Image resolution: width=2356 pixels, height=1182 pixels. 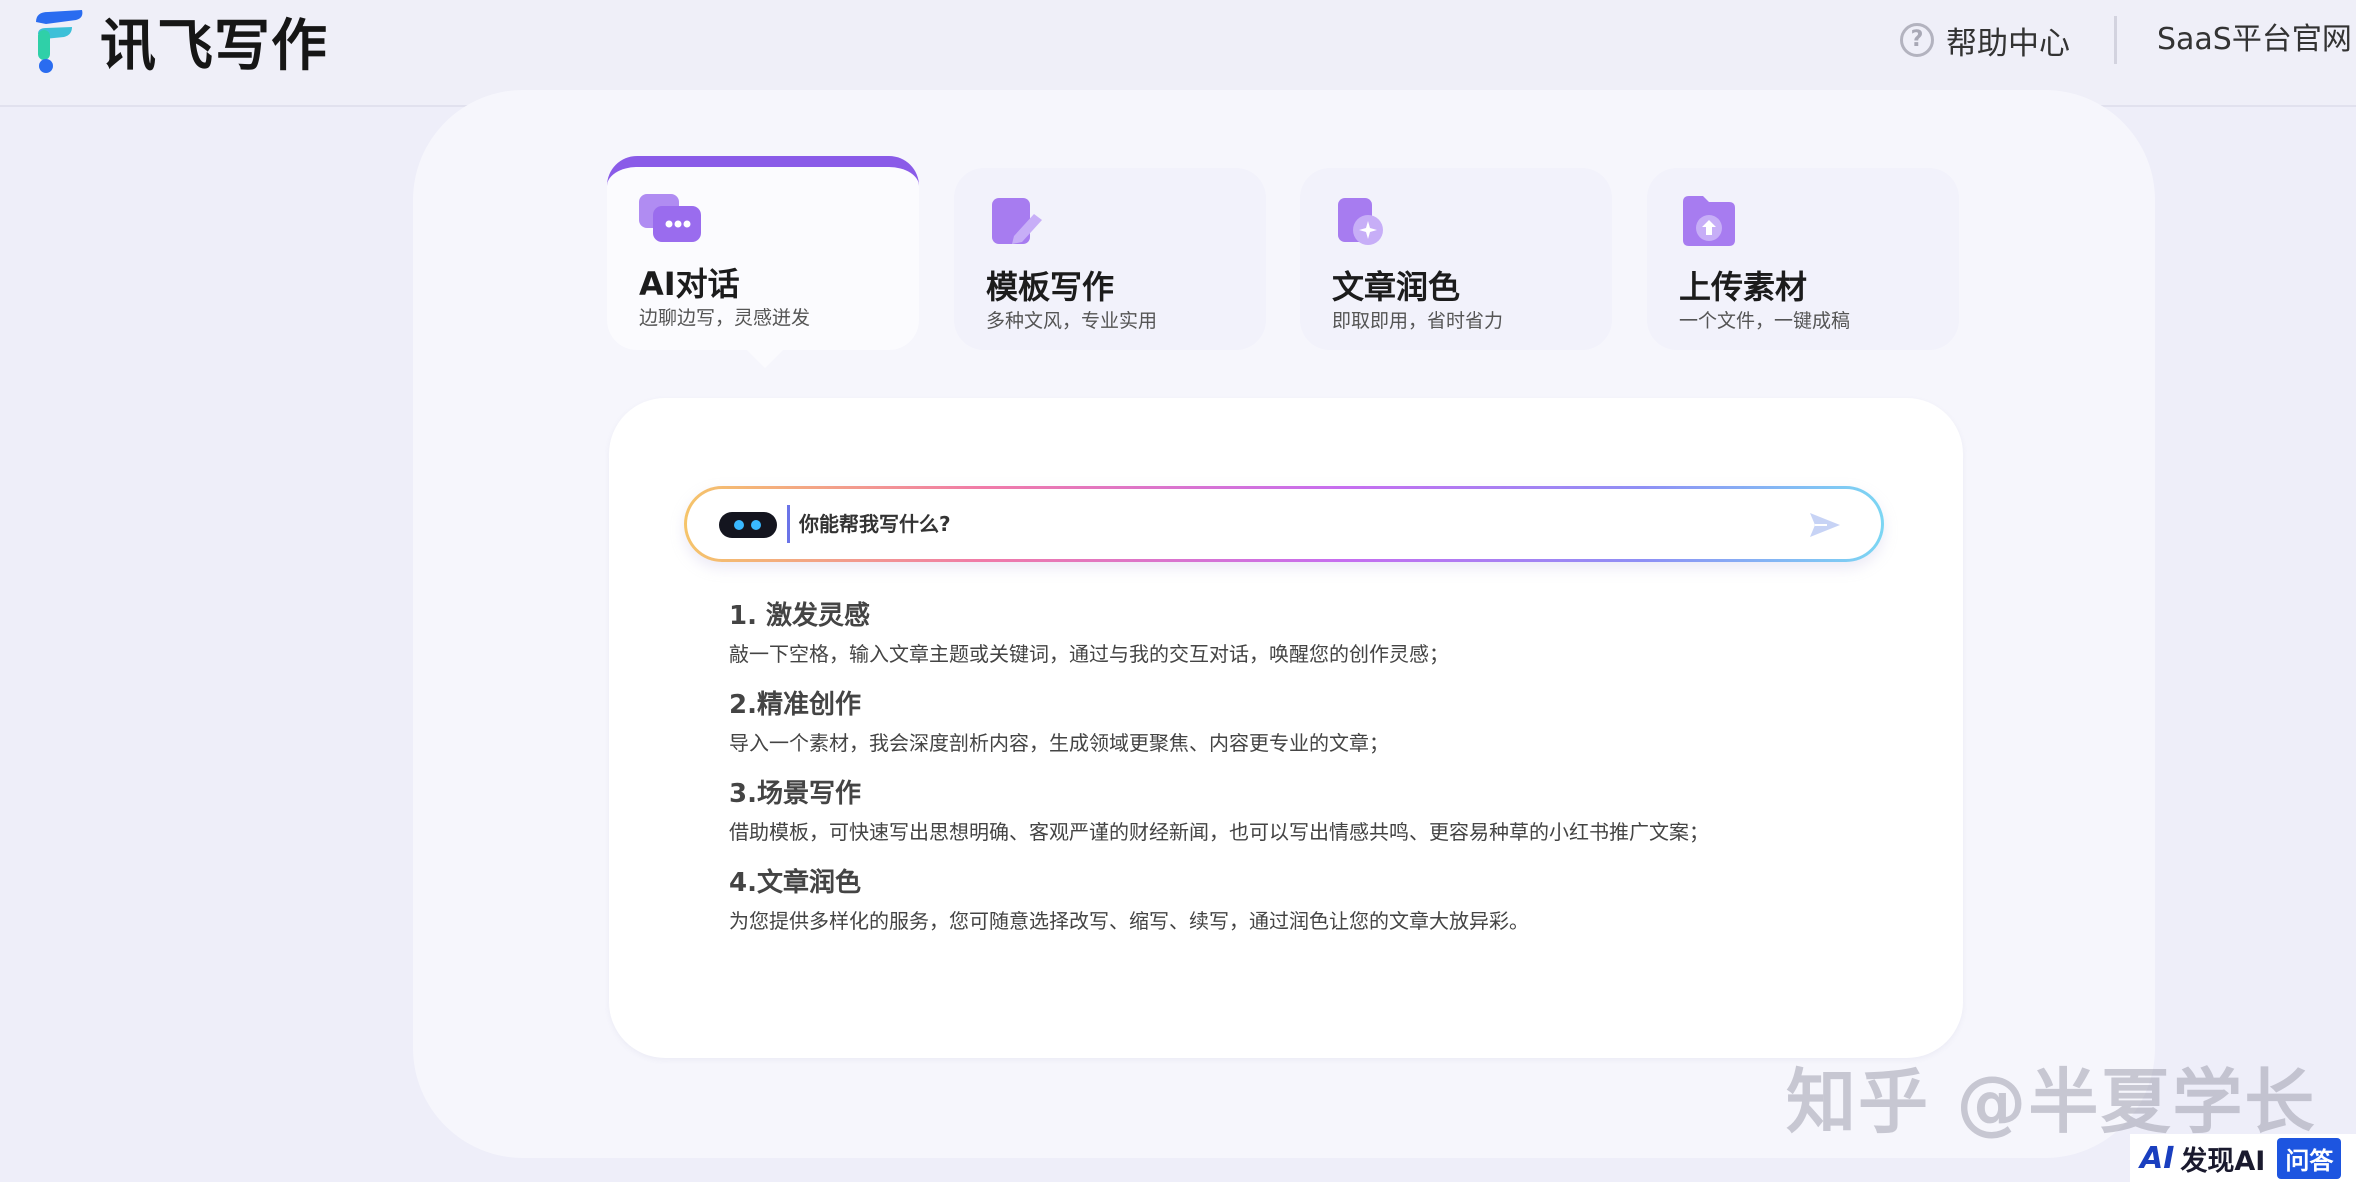 I want to click on saas-platform-link: SaaS平台官网, so click(x=2254, y=40).